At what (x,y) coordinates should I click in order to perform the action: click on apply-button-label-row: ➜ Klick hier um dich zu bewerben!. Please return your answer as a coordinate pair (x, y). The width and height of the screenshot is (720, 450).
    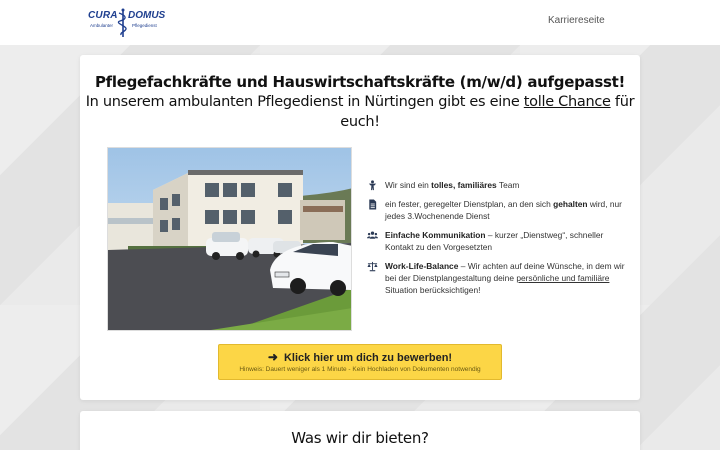
    Looking at the image, I should click on (360, 357).